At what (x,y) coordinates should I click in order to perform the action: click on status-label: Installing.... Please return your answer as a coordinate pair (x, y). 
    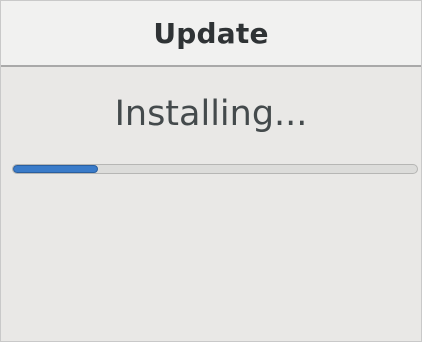
    Looking at the image, I should click on (211, 114).